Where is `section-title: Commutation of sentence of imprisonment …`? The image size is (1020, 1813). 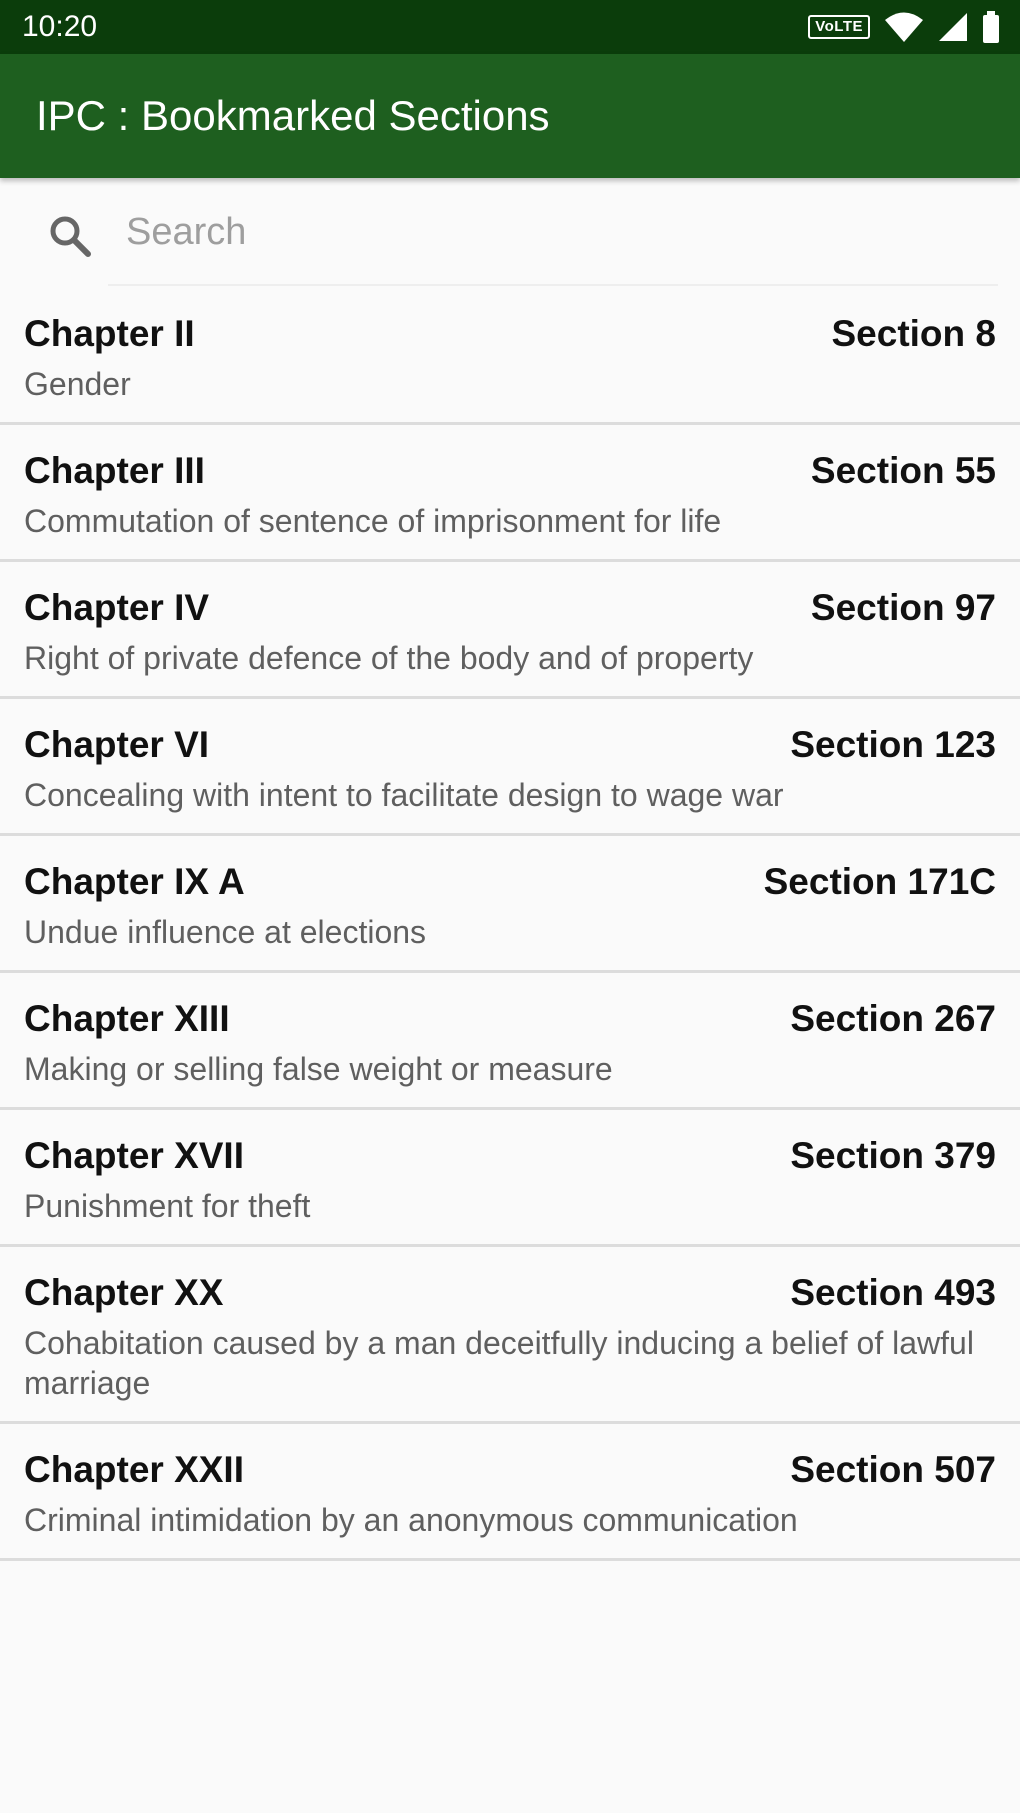 section-title: Commutation of sentence of imprisonment … is located at coordinates (373, 521).